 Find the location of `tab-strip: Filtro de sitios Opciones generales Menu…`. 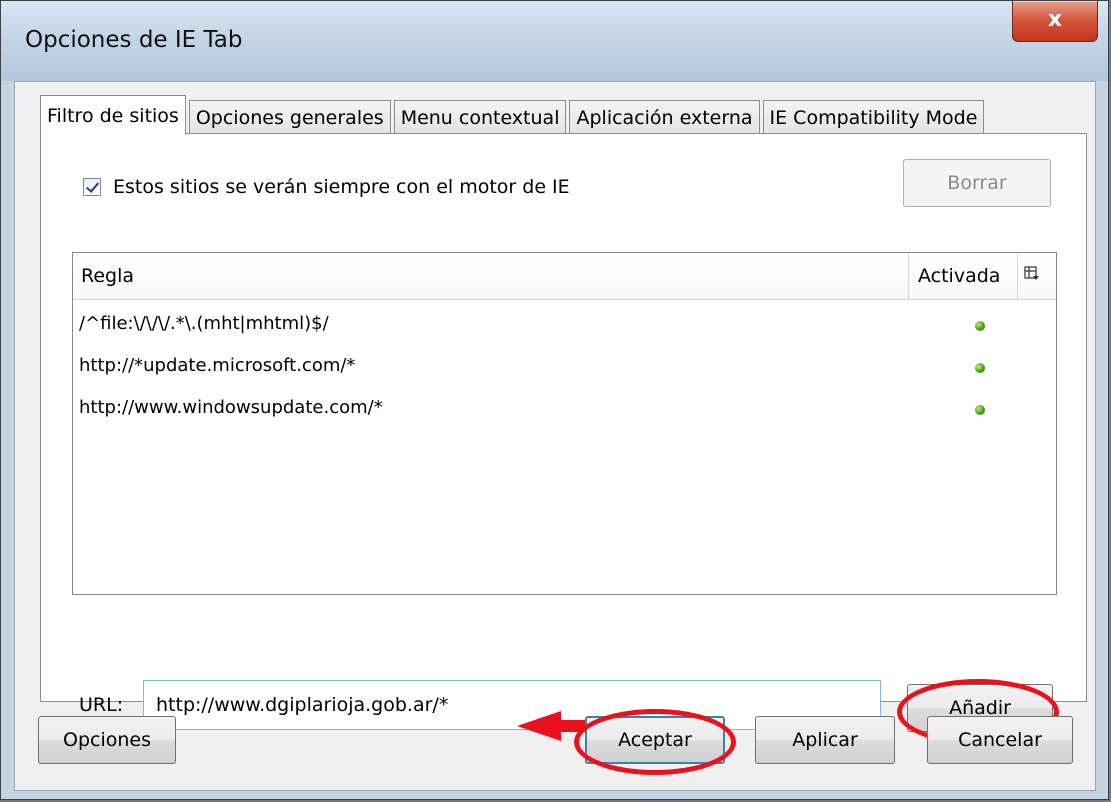

tab-strip: Filtro de sitios Opciones generales Menu… is located at coordinates (513, 114).